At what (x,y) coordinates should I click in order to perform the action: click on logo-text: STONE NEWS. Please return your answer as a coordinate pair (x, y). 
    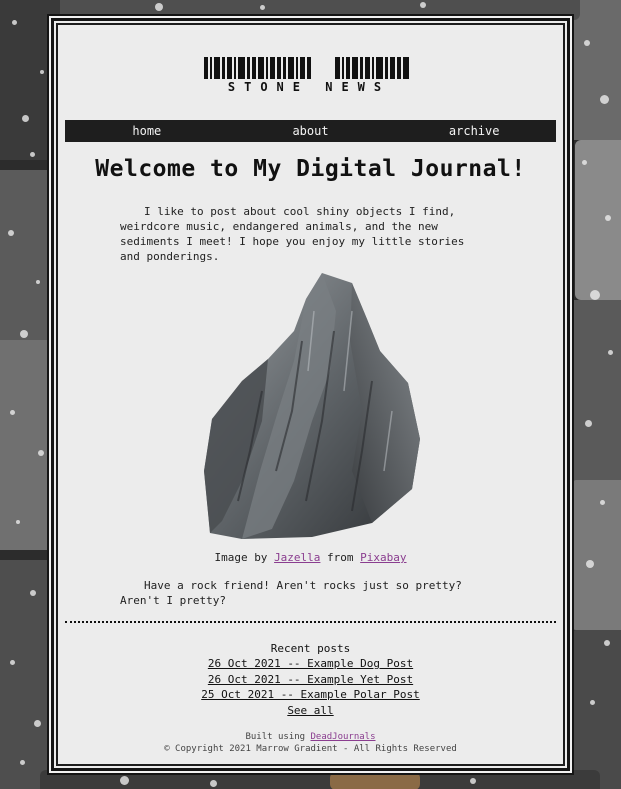
    Looking at the image, I should click on (309, 87).